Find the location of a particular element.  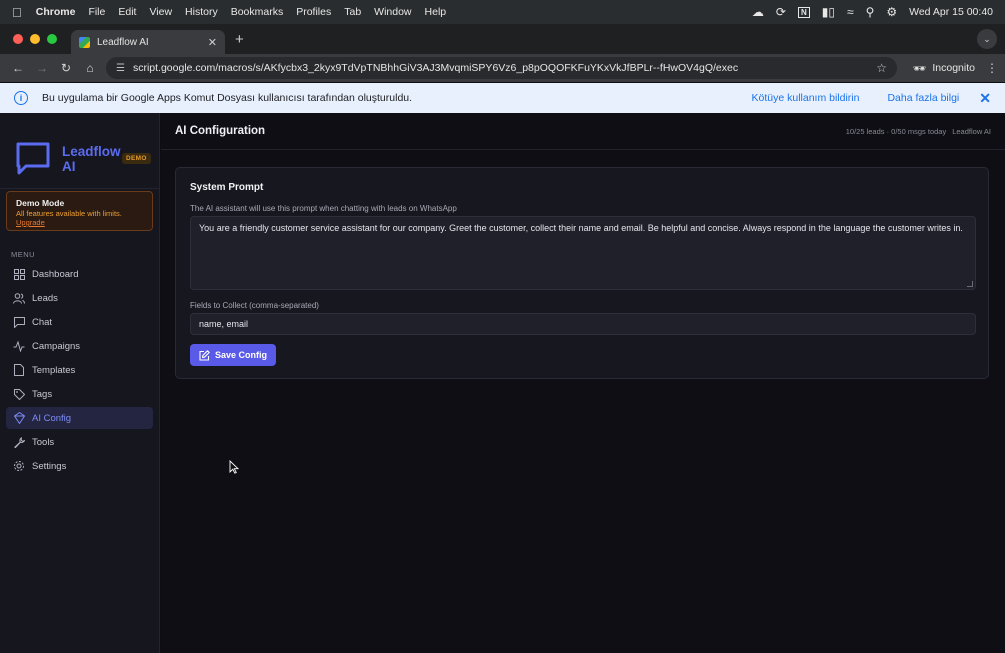

menu-section-label: MENU is located at coordinates (23, 254).